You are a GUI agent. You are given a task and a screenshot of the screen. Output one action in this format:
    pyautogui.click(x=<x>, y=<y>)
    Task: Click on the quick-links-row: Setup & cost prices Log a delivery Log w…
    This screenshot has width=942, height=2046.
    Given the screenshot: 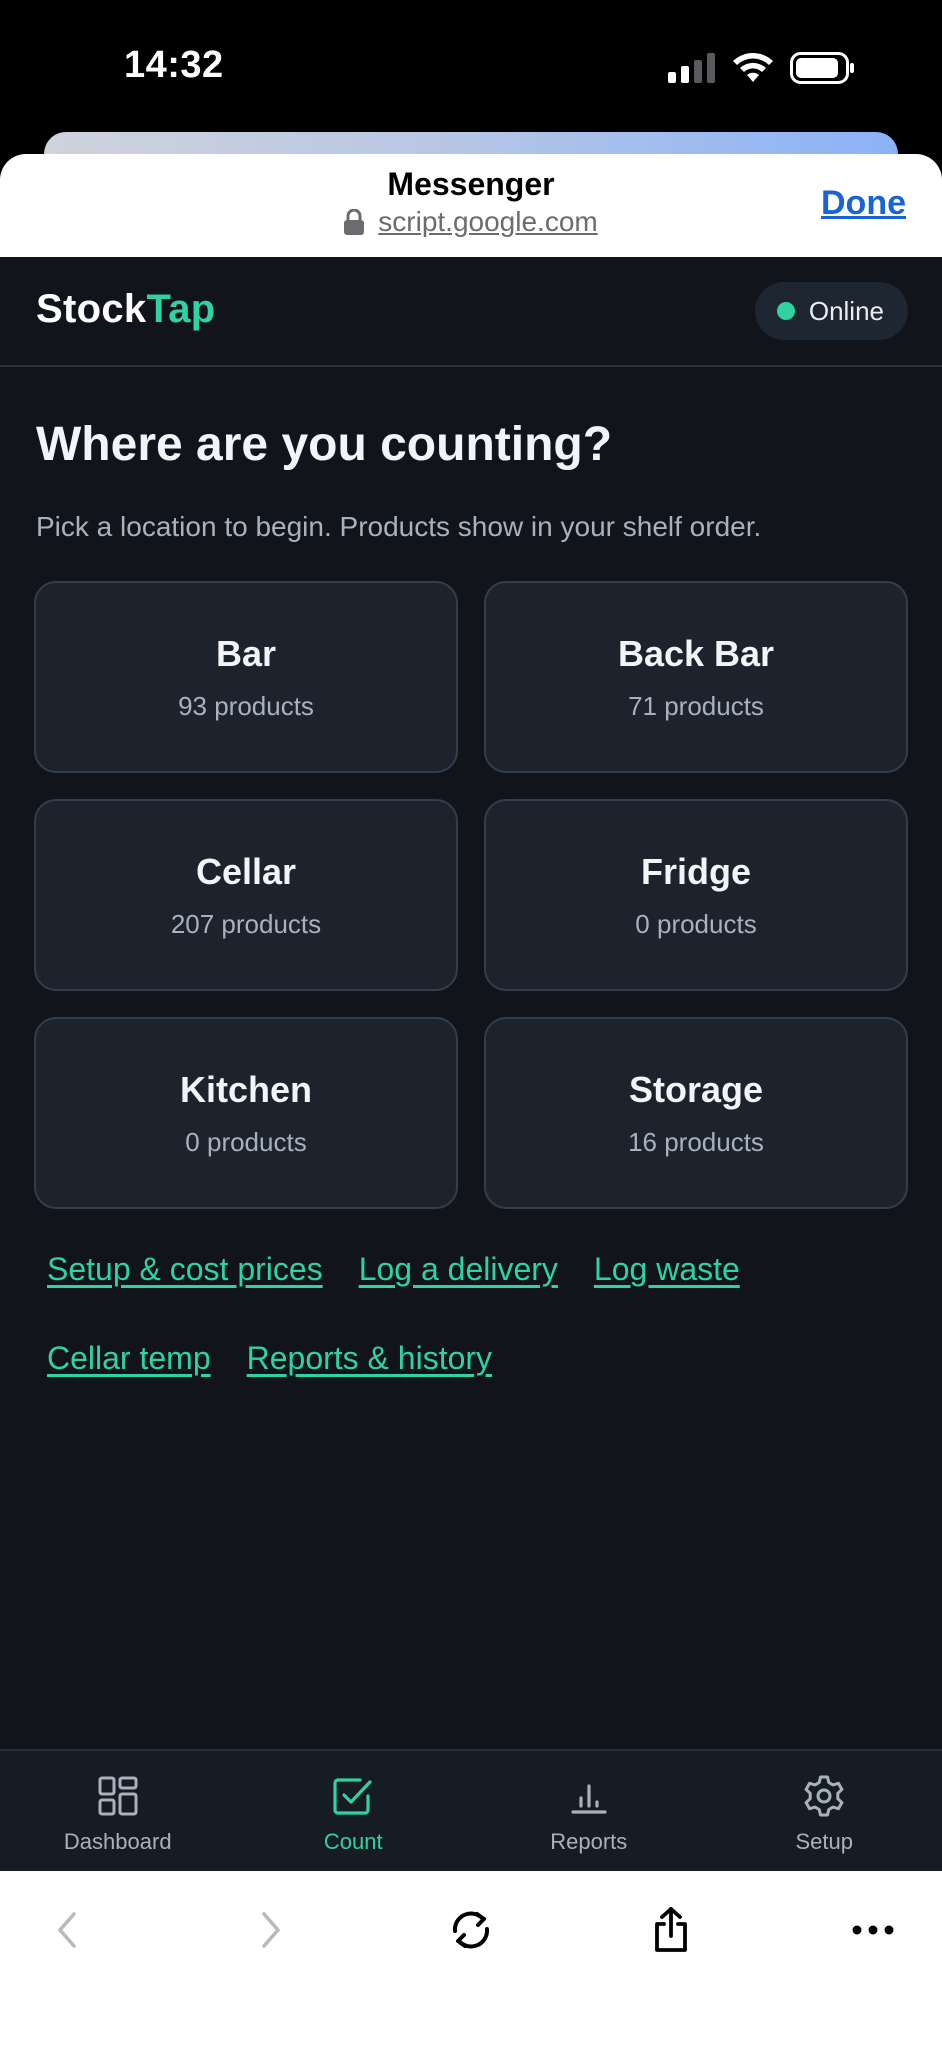 What is the action you would take?
    pyautogui.click(x=477, y=1269)
    